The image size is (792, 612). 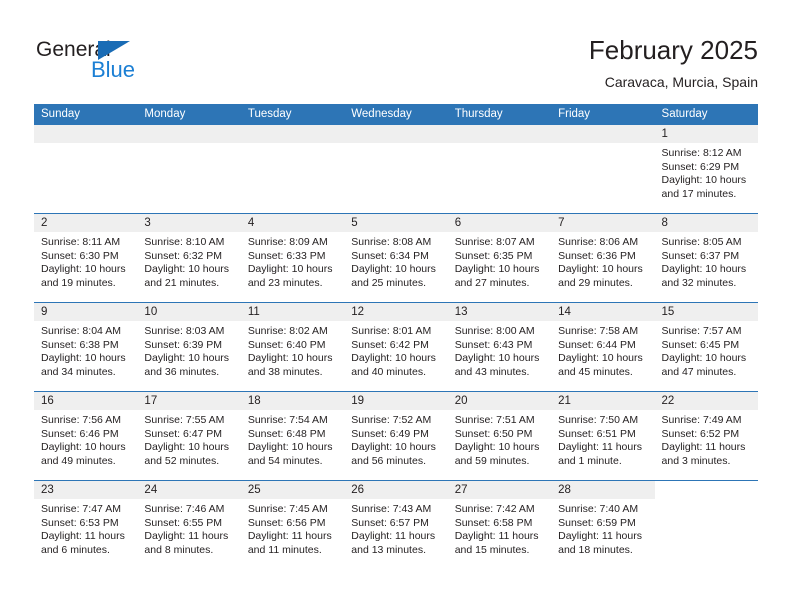 What do you see at coordinates (286, 344) in the screenshot?
I see `sunset-text: Sunset: 6:40 PM` at bounding box center [286, 344].